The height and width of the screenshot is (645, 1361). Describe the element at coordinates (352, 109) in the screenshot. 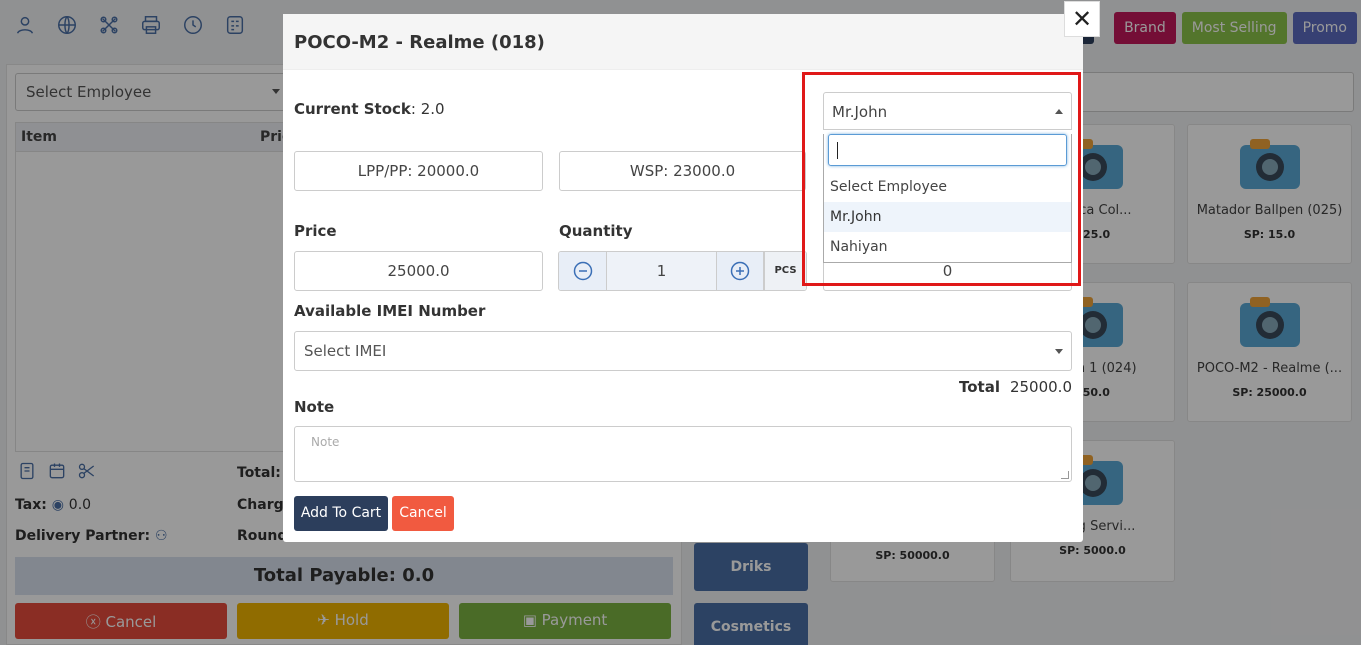

I see `current-stock-label: Current Stock` at that location.